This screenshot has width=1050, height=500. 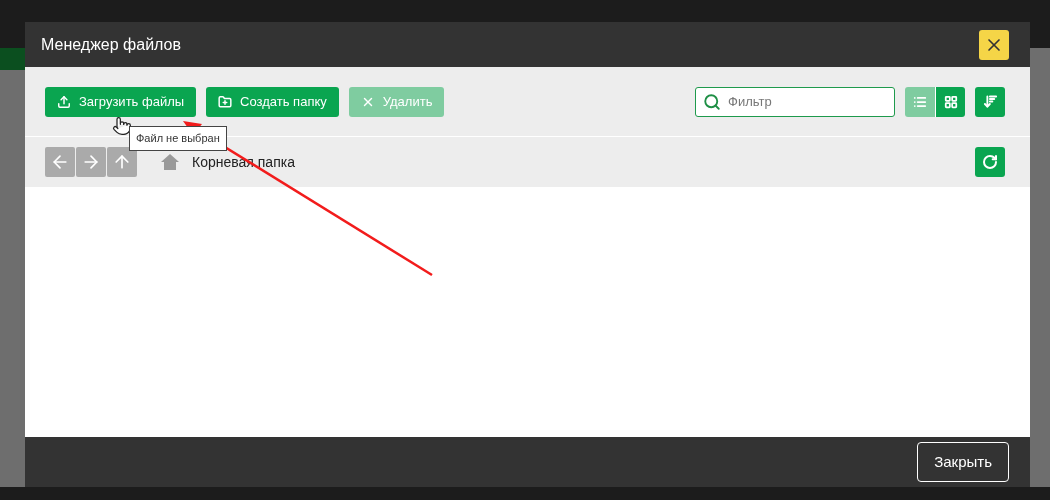 I want to click on sort-icon, so click(x=990, y=101).